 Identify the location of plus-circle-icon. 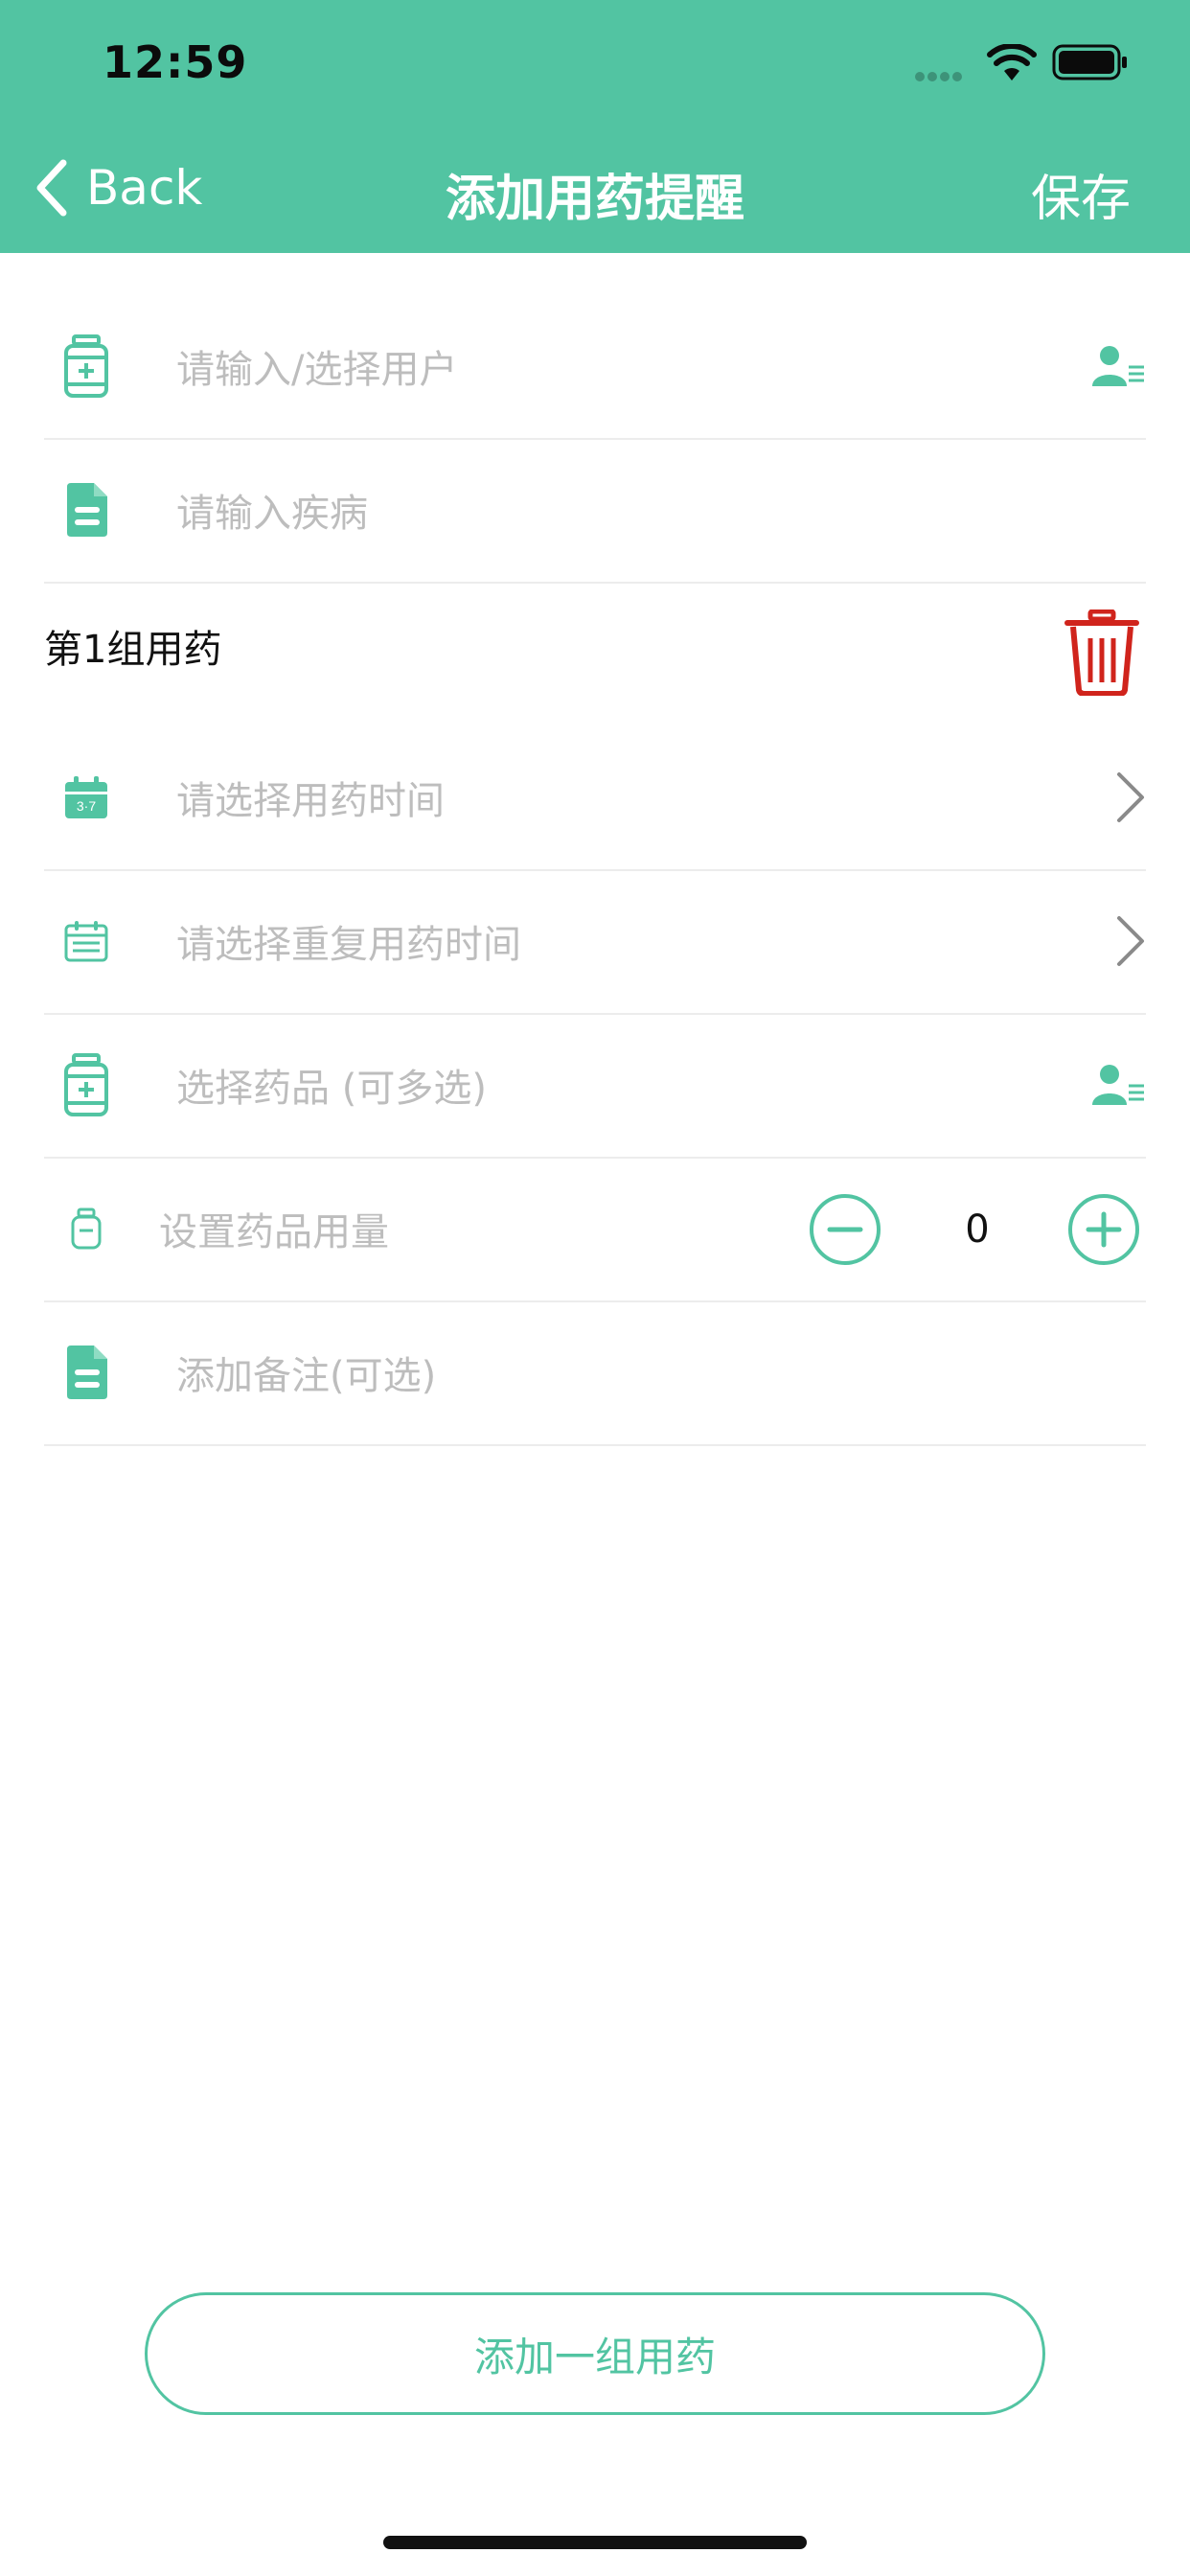
(1103, 1229).